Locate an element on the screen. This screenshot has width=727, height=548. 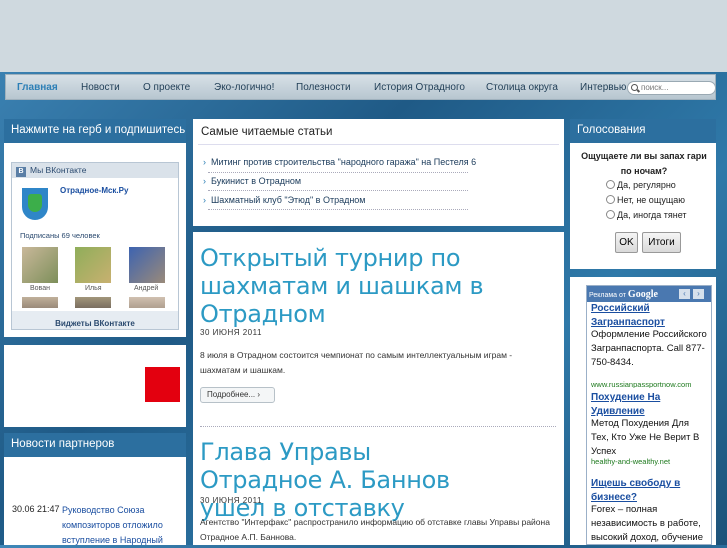
nav-item-history: История Отрадного is located at coordinates (419, 87).